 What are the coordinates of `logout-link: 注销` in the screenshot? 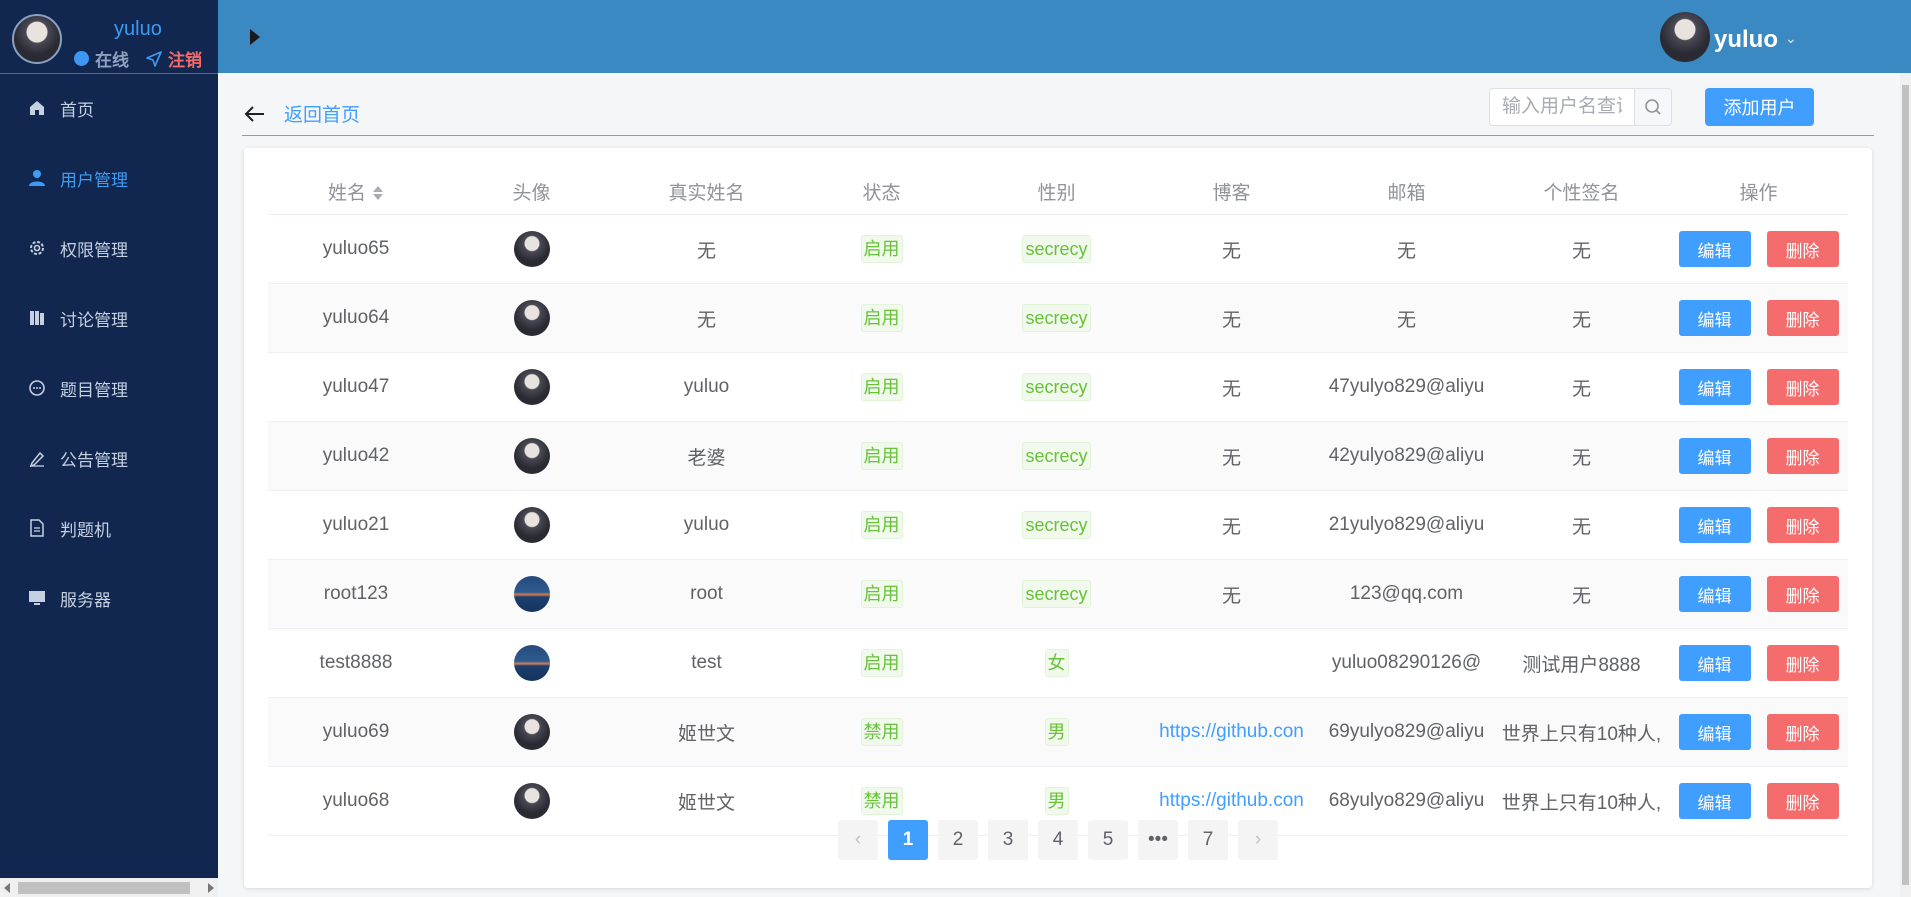 It's located at (174, 58).